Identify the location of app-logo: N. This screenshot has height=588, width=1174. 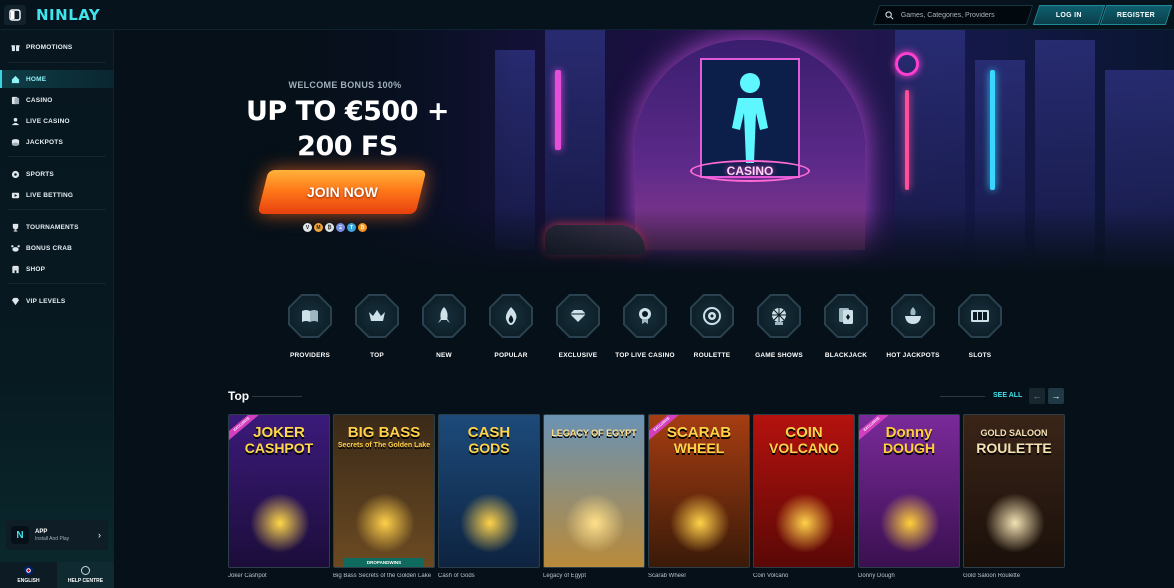
(20, 535).